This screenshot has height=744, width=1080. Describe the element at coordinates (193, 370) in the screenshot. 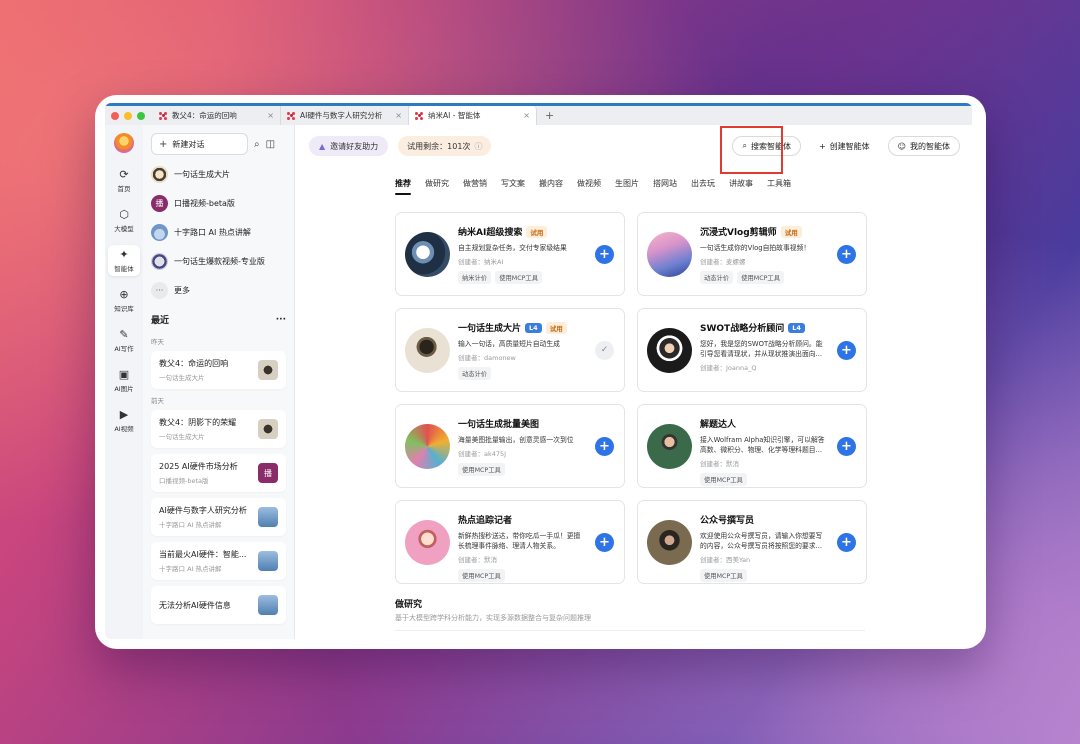

I see `history-text: 教父4：命运的回响 一句话生成大片` at that location.